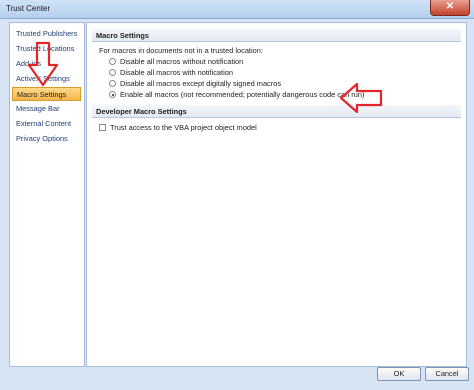  I want to click on radio-enable-all-macros, so click(112, 94).